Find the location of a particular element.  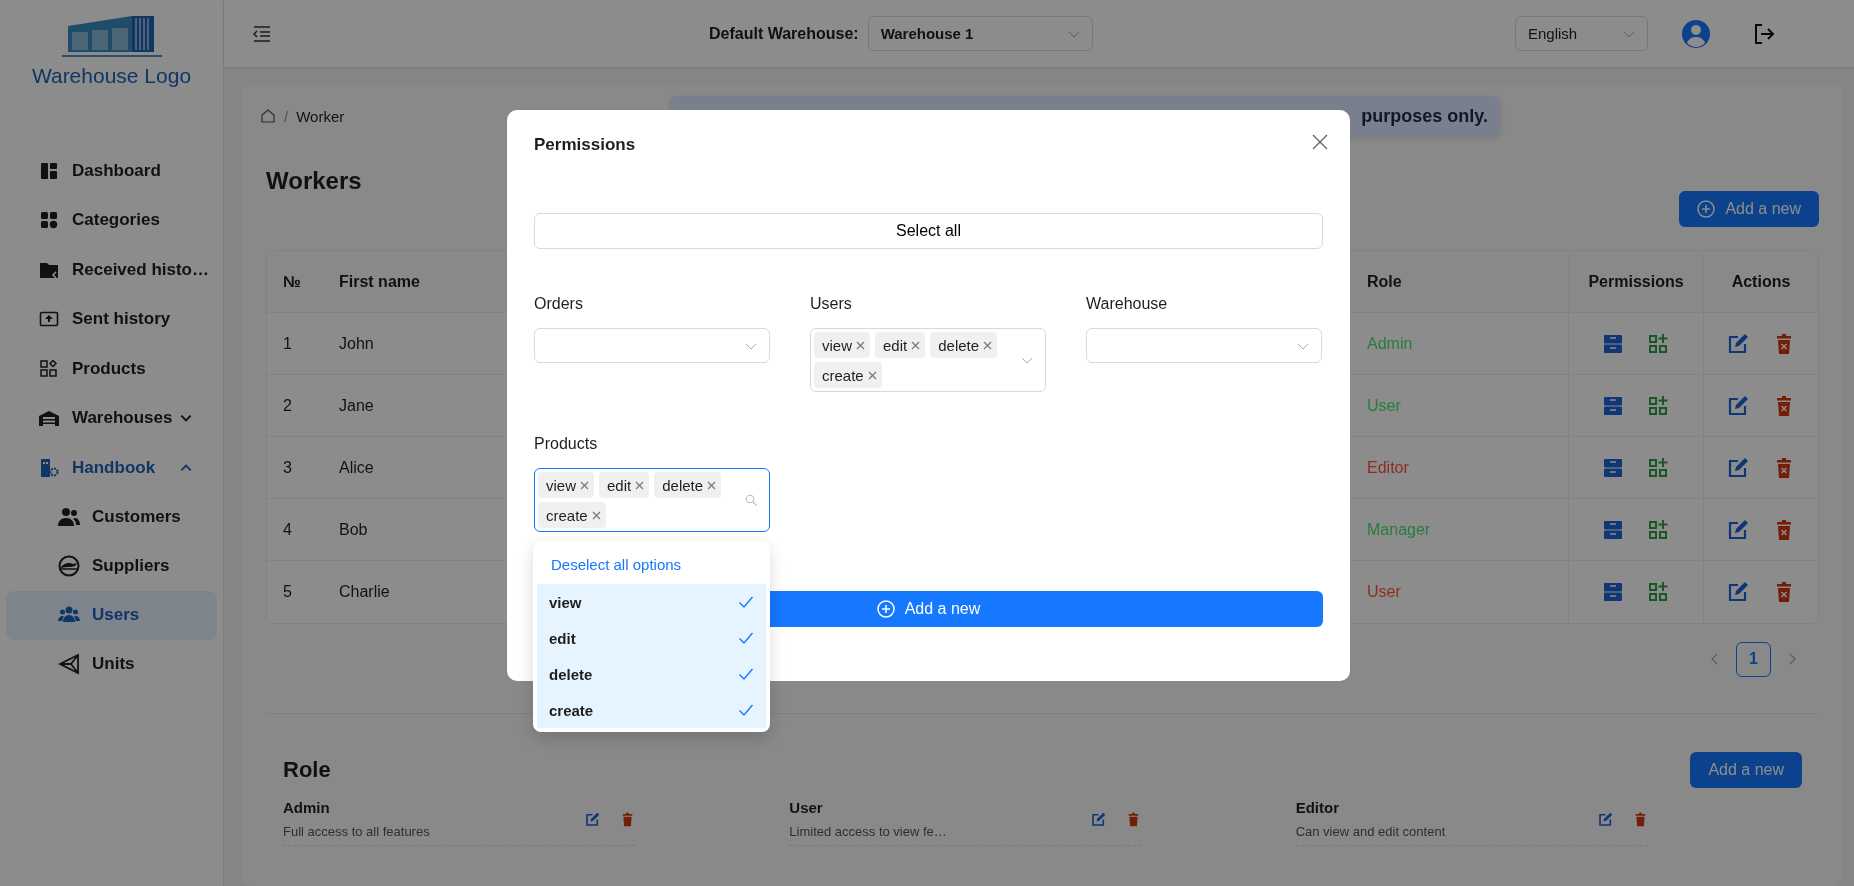

logo-text: Warehouse Logo is located at coordinates (111, 76).